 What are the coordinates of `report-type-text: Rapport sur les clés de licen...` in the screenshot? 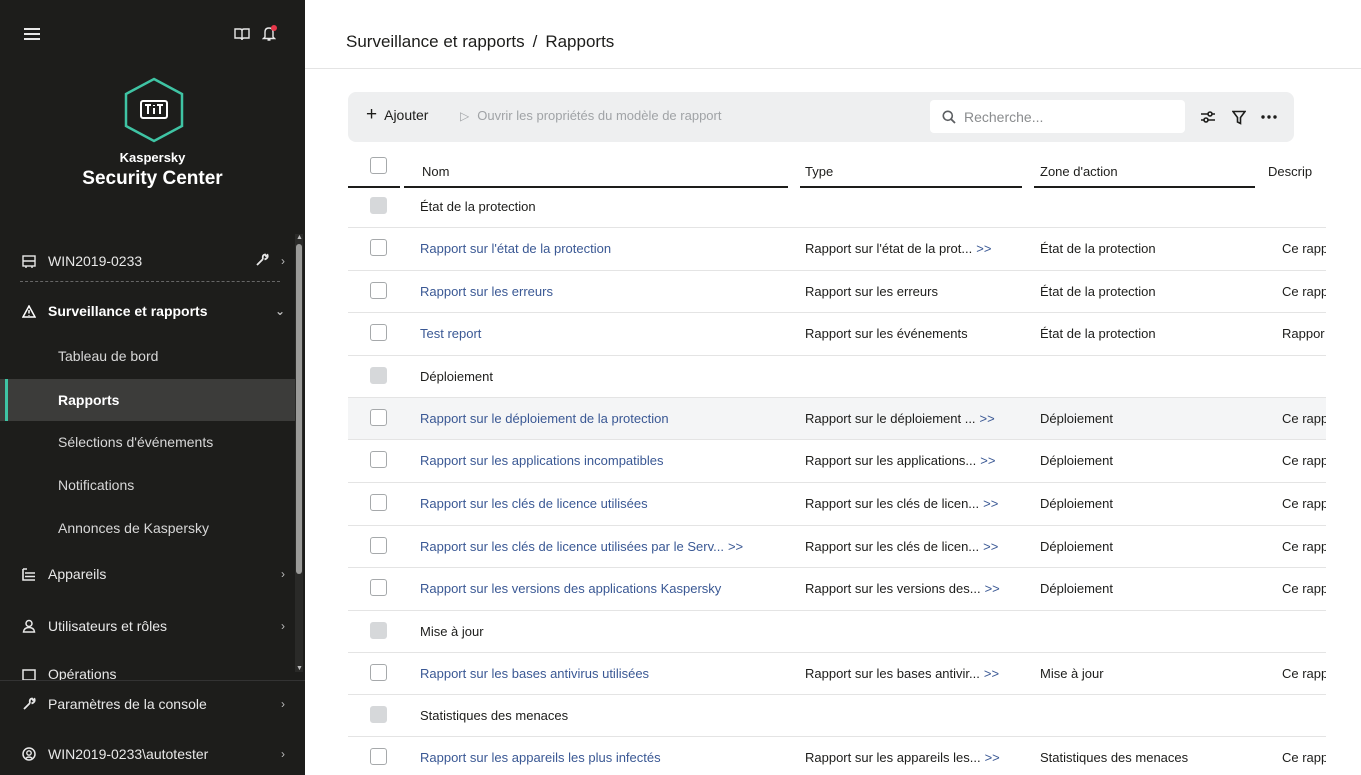 It's located at (892, 546).